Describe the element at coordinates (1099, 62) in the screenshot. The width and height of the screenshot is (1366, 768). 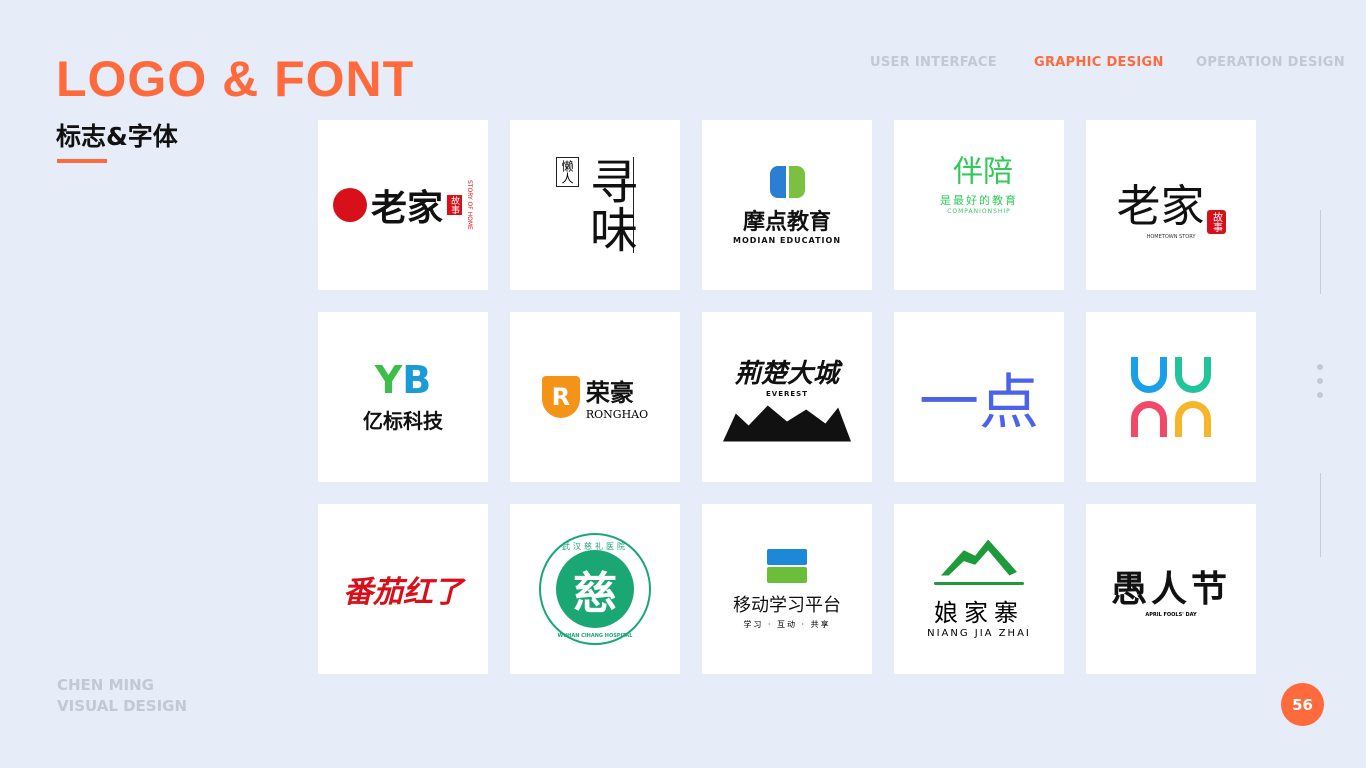
I see `nav-graphic-design: GRAPHIC DESIGN` at that location.